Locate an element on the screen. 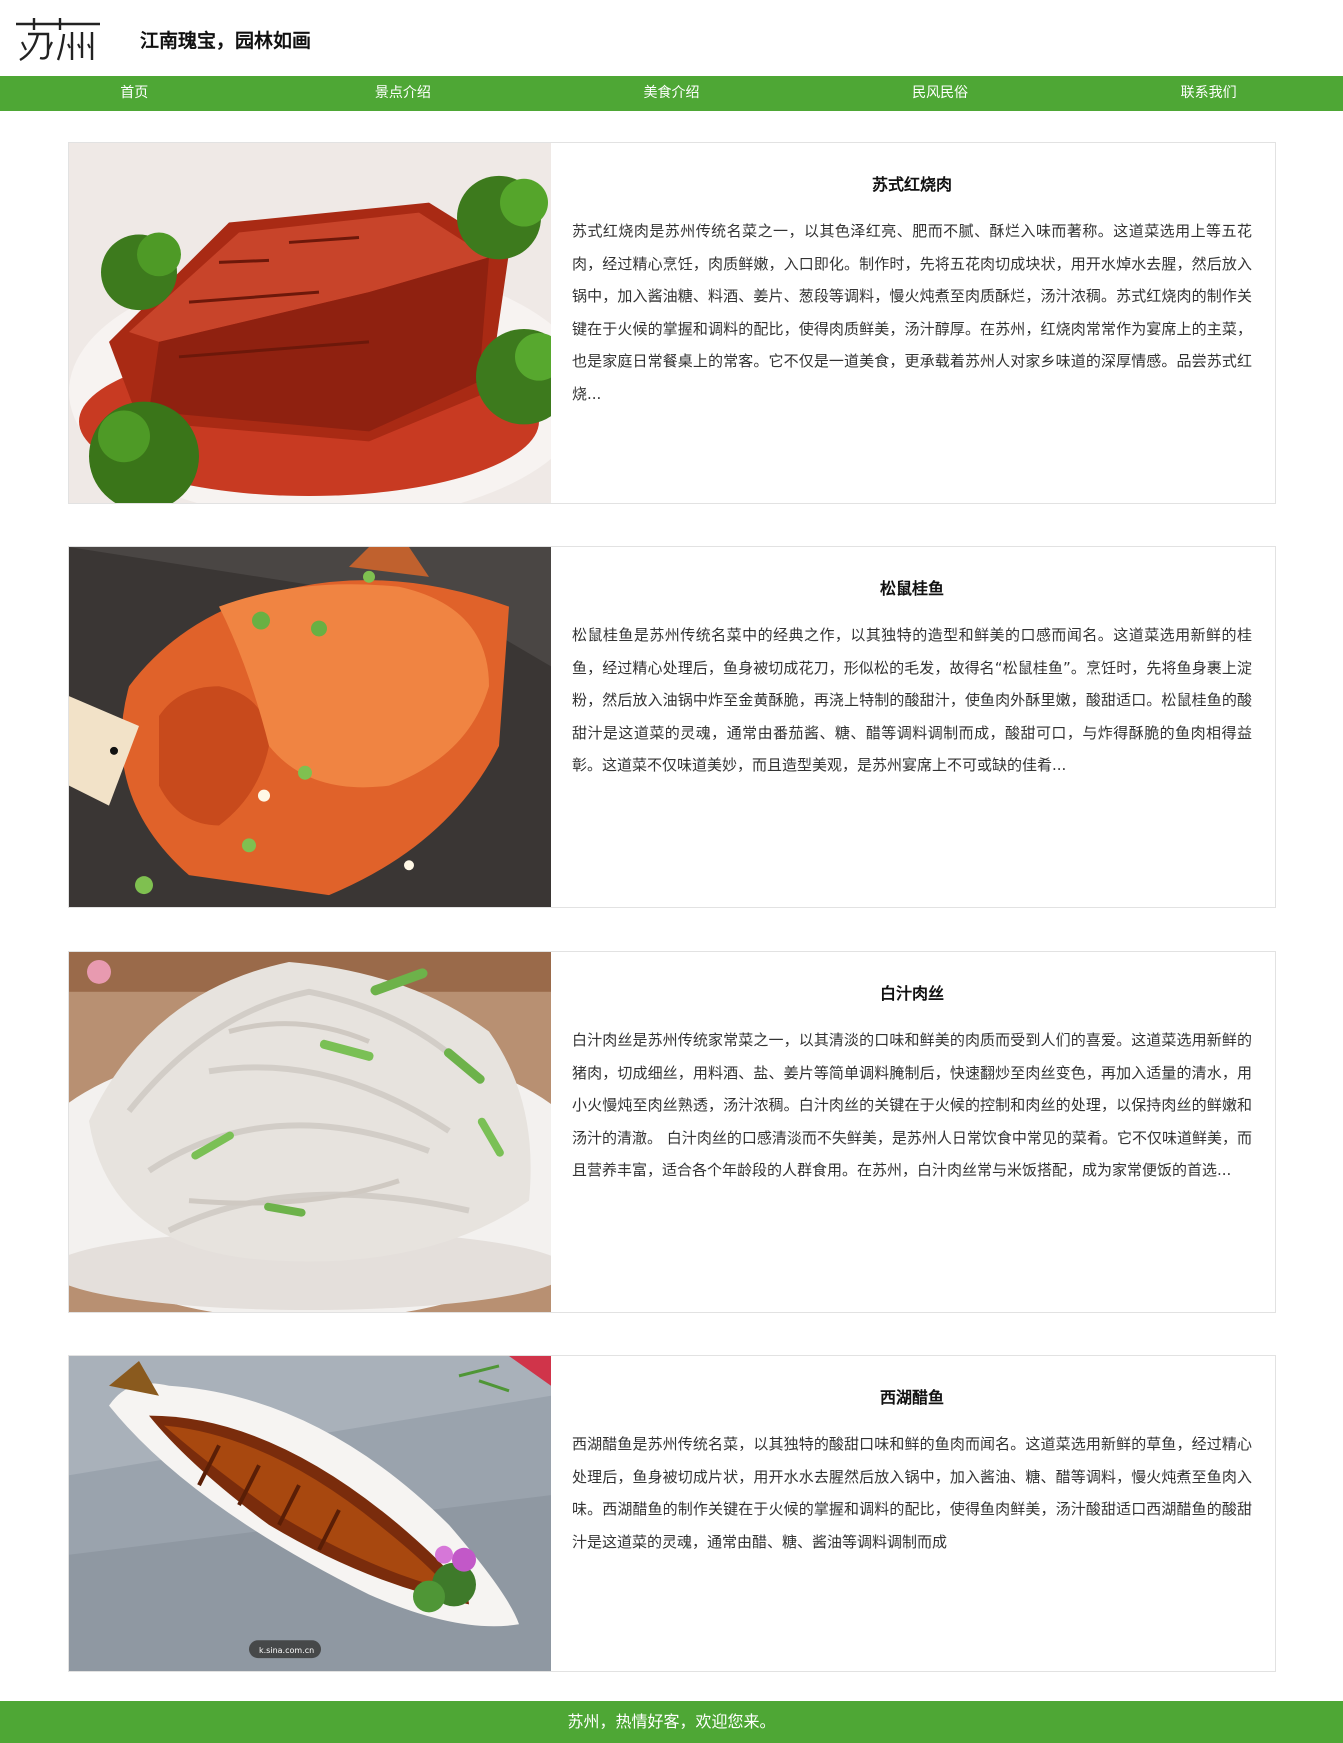 The image size is (1343, 1743). shredded-pork-image is located at coordinates (310, 1132).